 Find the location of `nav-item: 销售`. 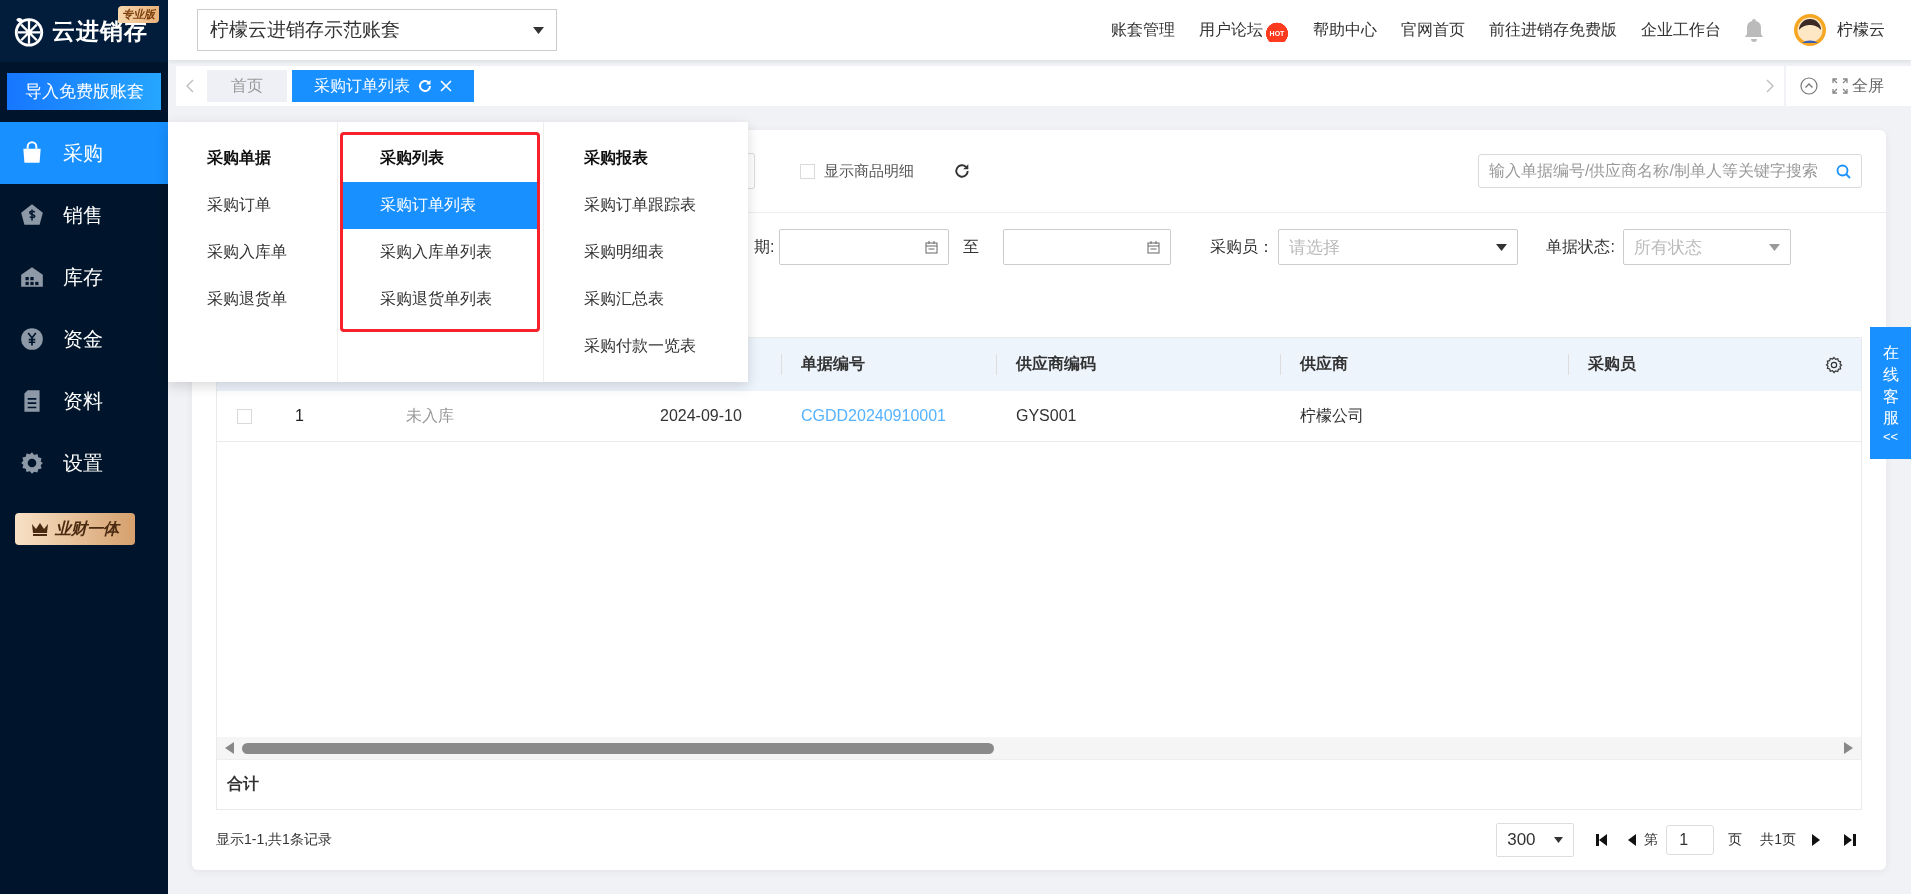

nav-item: 销售 is located at coordinates (84, 215).